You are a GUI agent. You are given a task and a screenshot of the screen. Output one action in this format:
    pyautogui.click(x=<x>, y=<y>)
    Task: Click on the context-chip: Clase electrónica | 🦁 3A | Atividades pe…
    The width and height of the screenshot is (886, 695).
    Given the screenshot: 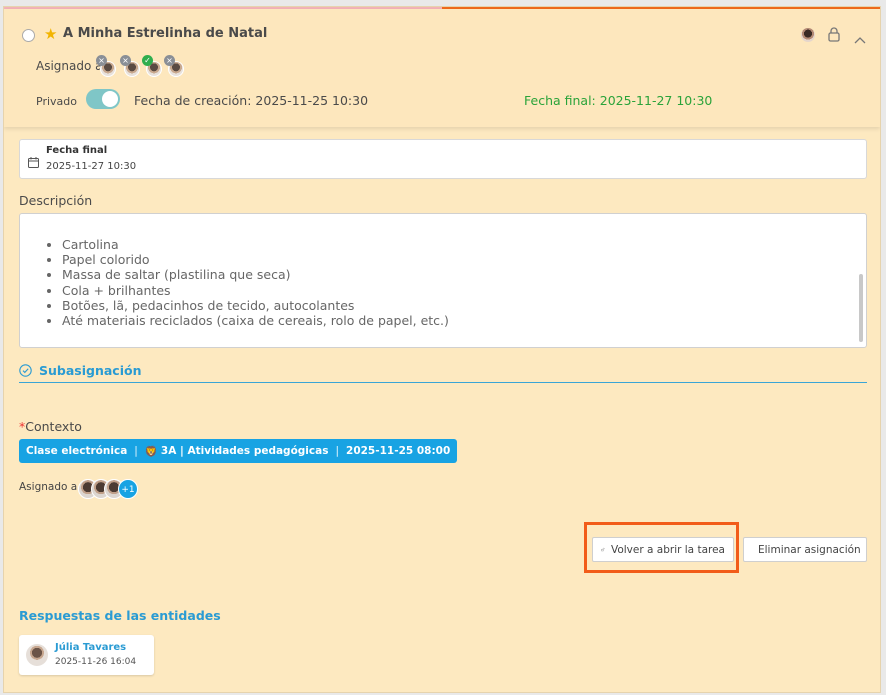 What is the action you would take?
    pyautogui.click(x=238, y=451)
    